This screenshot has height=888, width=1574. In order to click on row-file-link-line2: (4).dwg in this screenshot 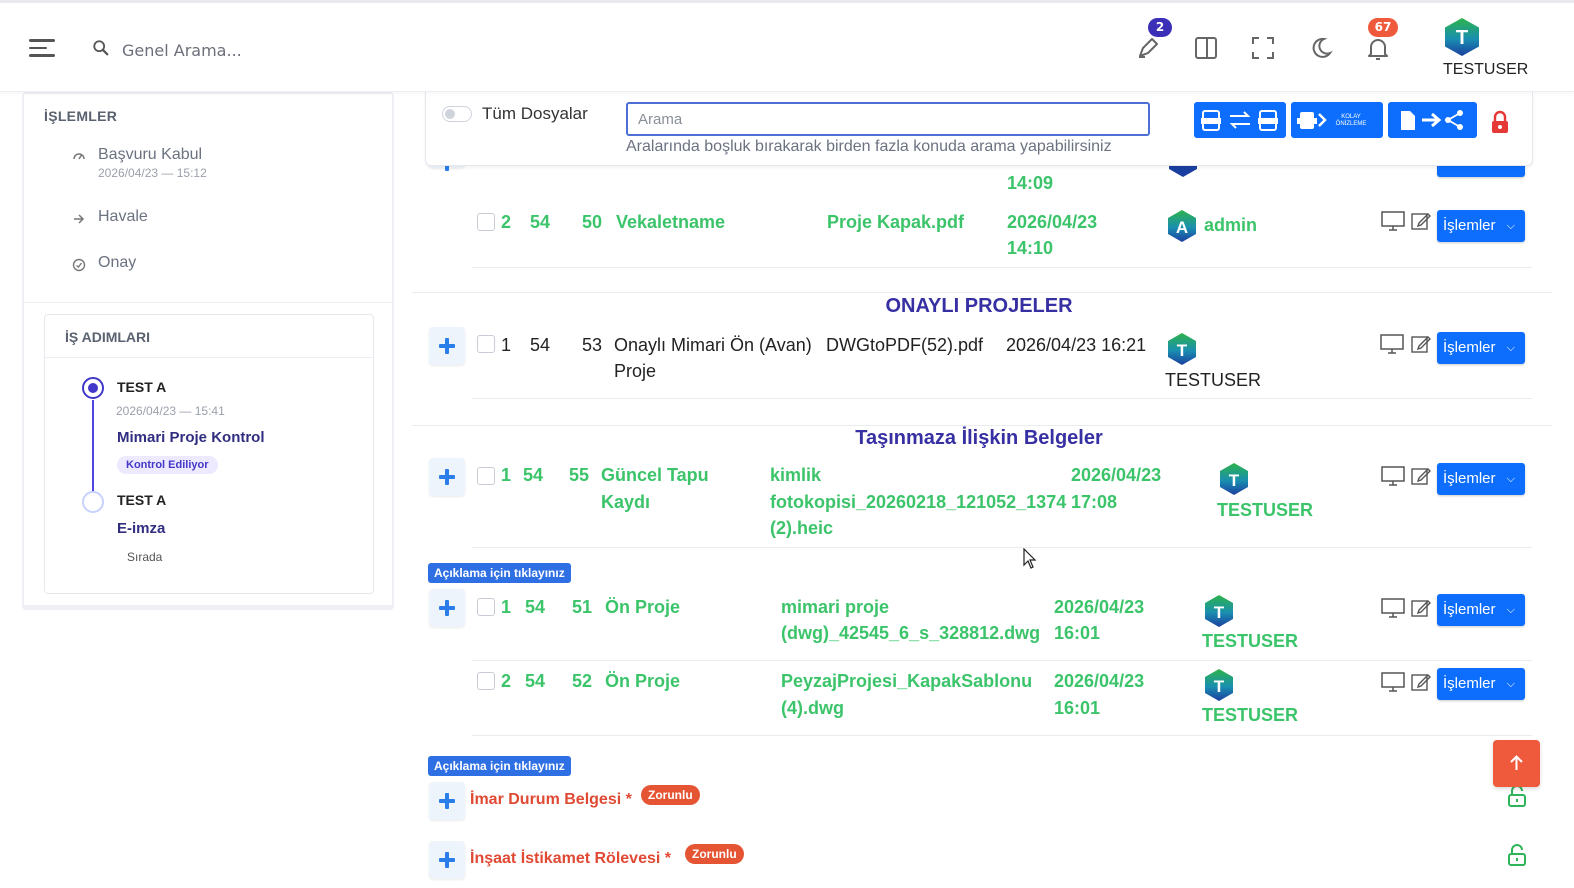, I will do `click(812, 708)`.